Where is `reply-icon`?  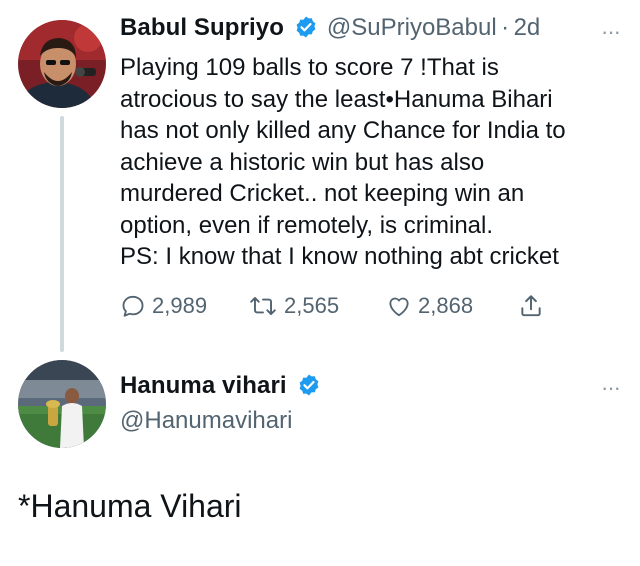
reply-icon is located at coordinates (133, 306).